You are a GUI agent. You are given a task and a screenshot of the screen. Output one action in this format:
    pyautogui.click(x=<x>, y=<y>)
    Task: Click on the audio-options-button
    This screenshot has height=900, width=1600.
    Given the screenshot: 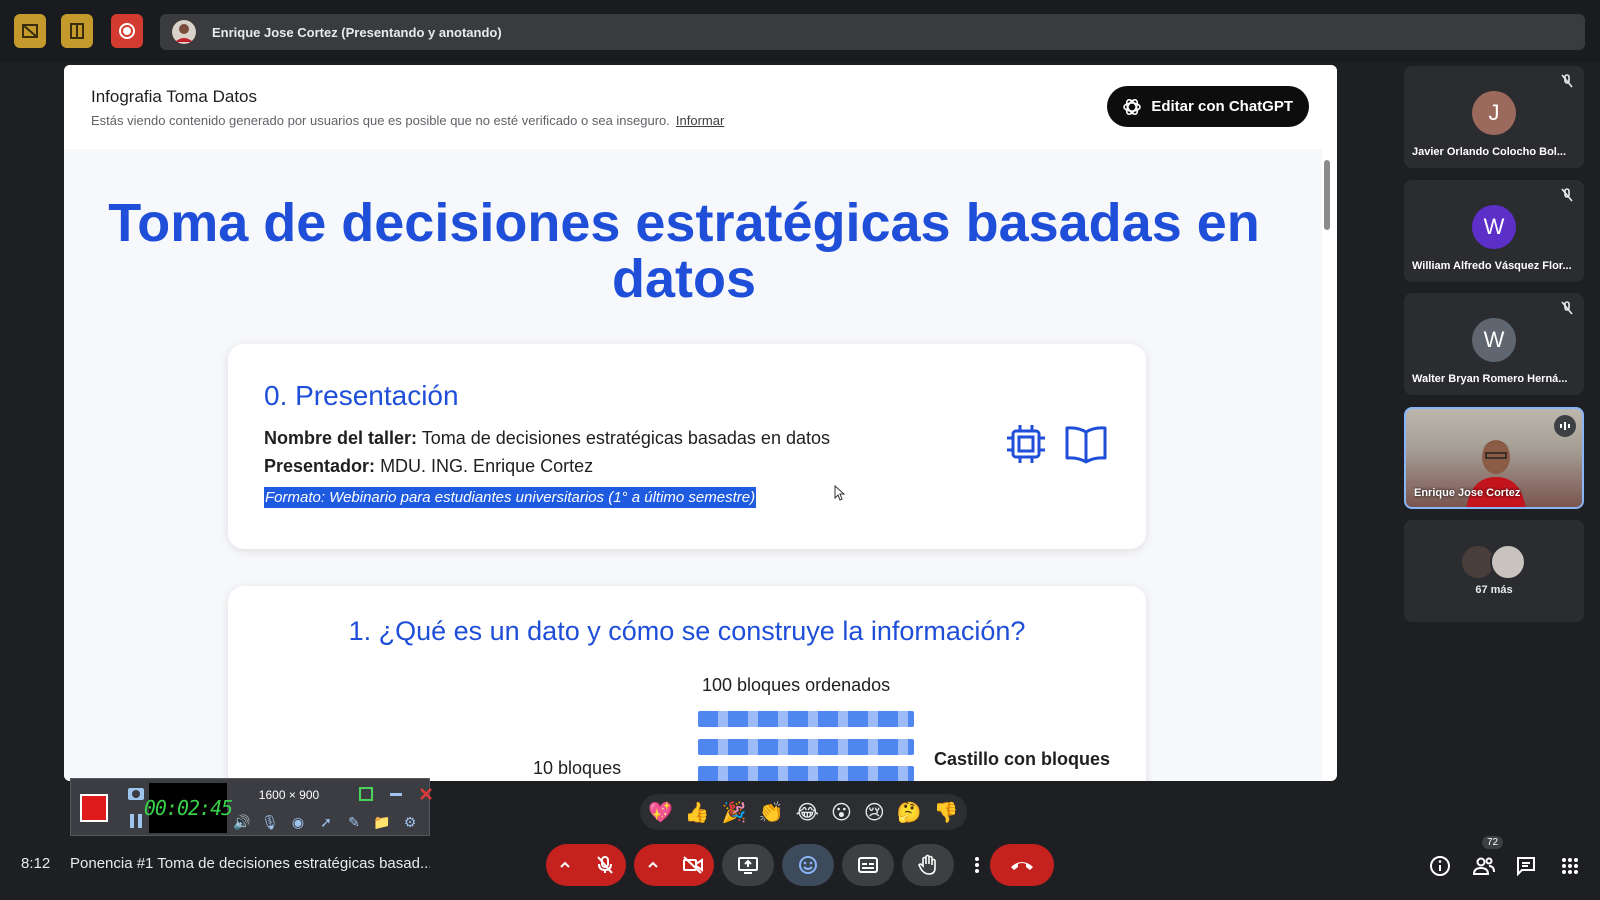 What is the action you would take?
    pyautogui.click(x=565, y=865)
    